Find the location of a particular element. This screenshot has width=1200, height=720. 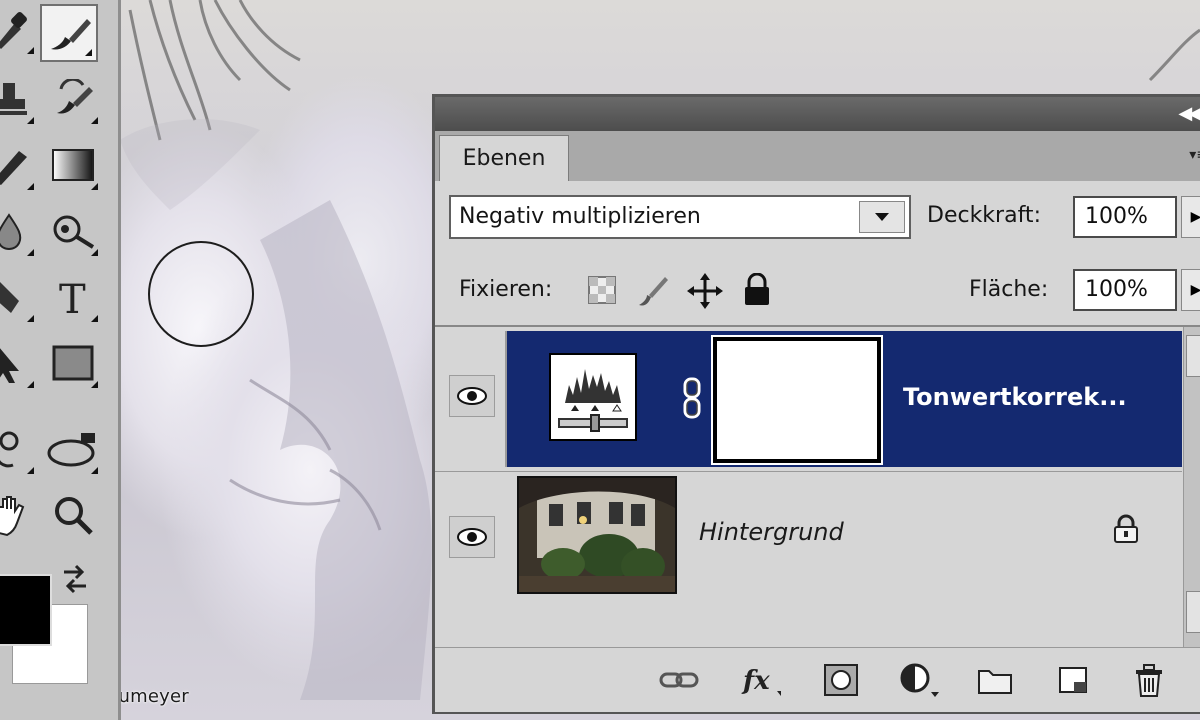

adjustment-layer-thumbnail is located at coordinates (593, 397).